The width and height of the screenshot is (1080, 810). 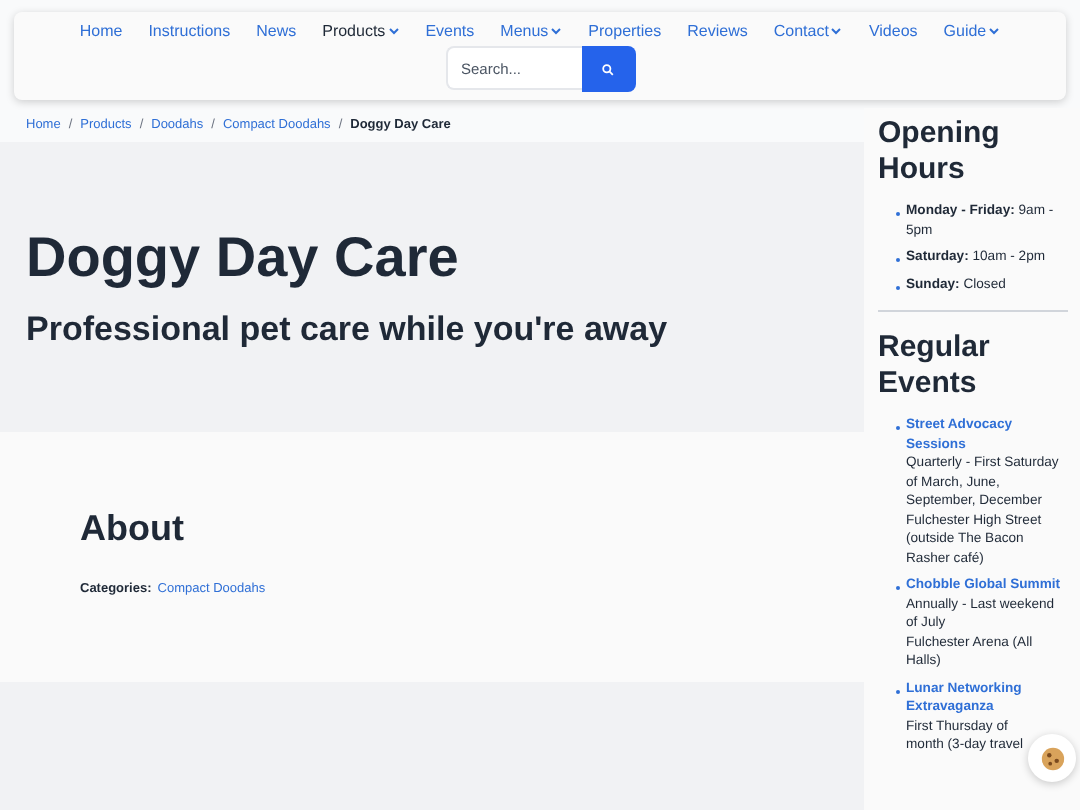 I want to click on nav-link: Events, so click(x=450, y=31).